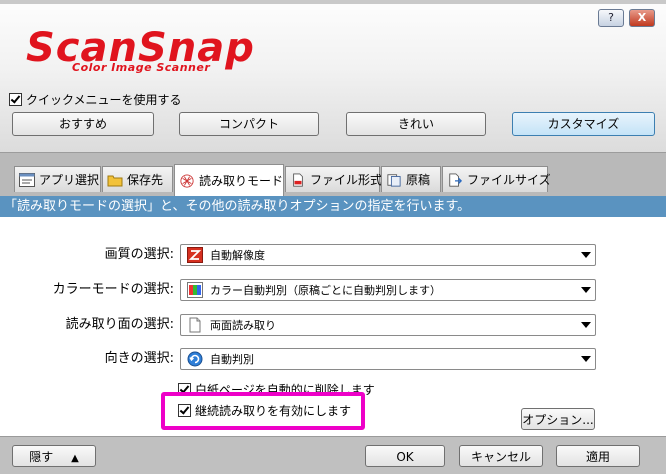  I want to click on tab-label: 原稿, so click(418, 180).